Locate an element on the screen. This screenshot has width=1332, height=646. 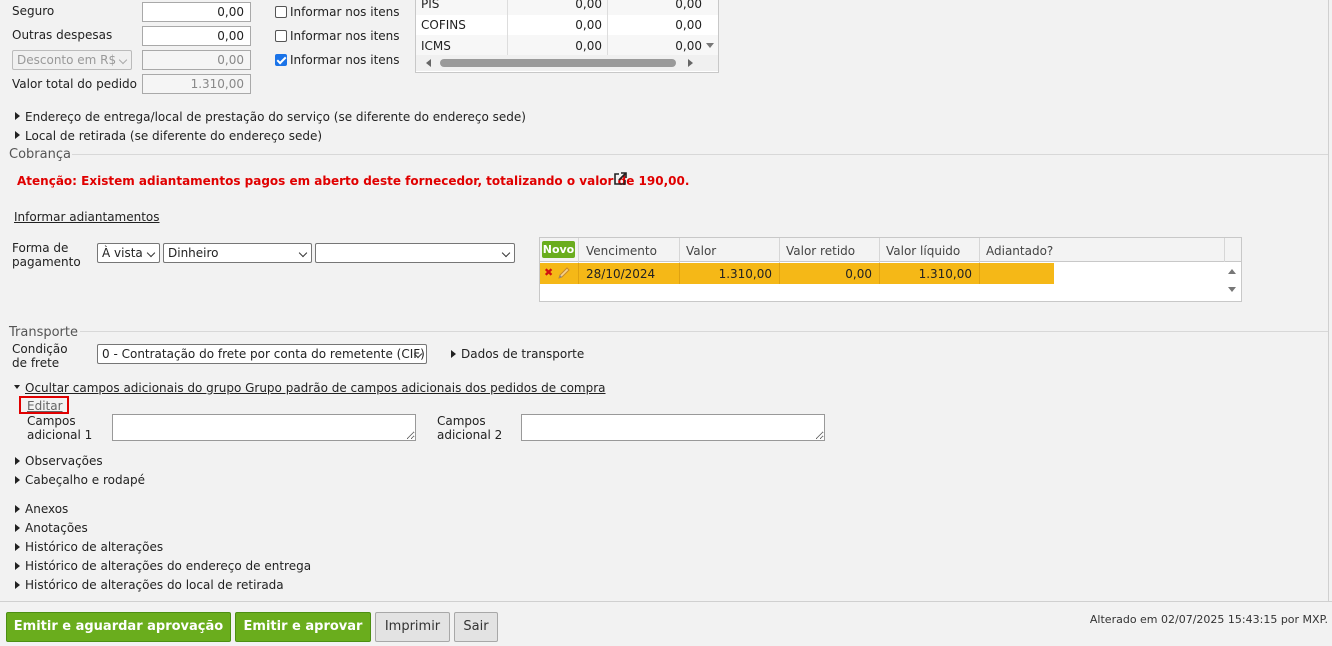
seguro-informar-checkbox is located at coordinates (281, 12).